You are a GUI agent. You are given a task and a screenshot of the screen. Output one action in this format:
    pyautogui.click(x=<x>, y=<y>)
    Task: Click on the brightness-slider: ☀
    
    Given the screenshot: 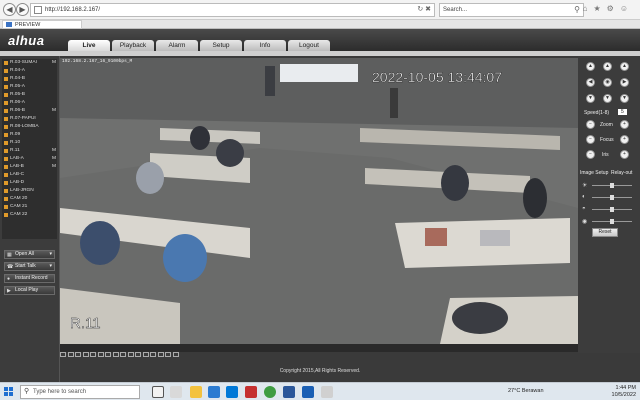 What is the action you would take?
    pyautogui.click(x=609, y=185)
    